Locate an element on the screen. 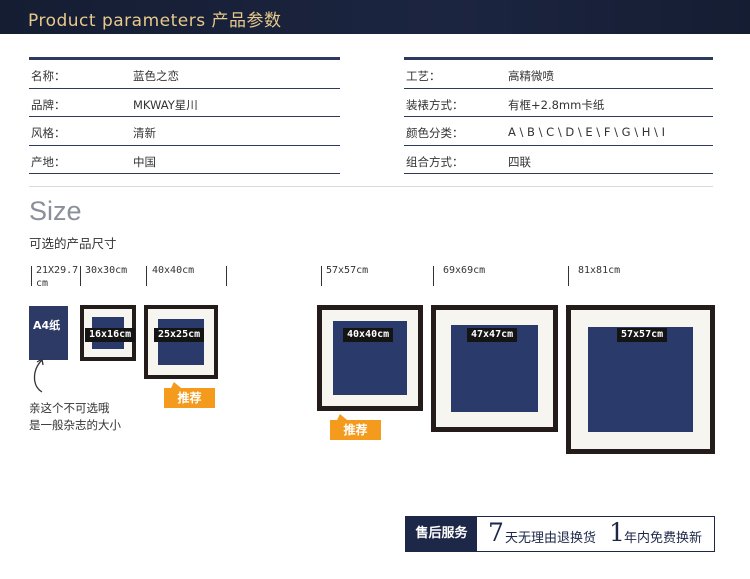  size-title: Size is located at coordinates (55, 211).